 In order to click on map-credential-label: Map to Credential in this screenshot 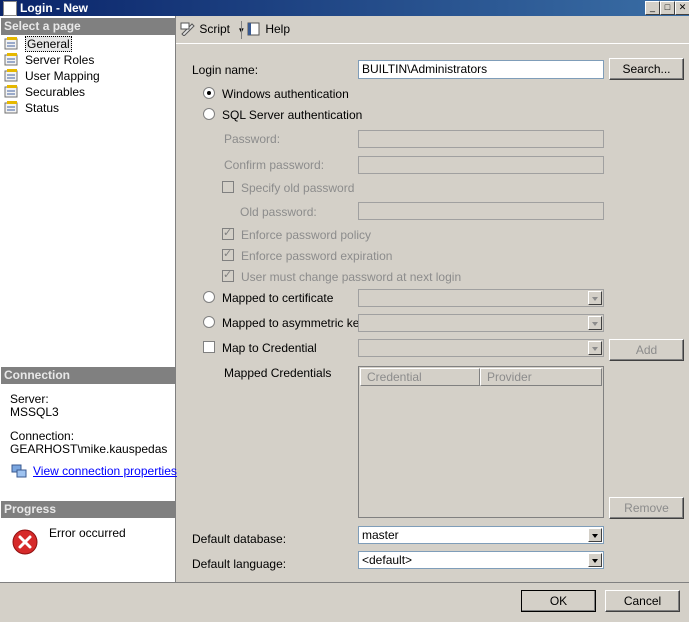, I will do `click(269, 348)`.